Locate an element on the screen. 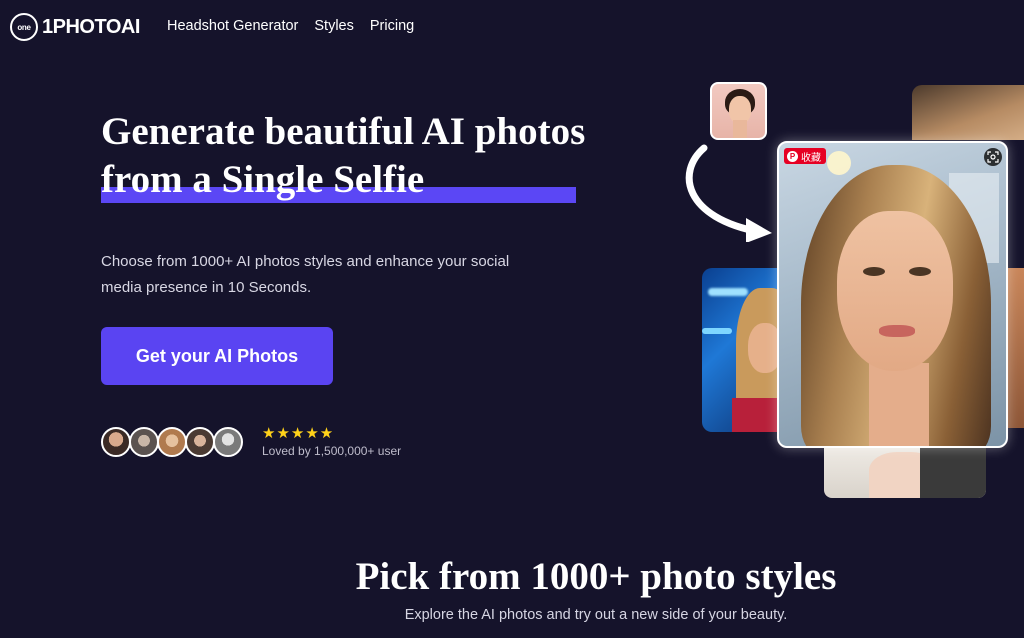 This screenshot has height=638, width=1024. visual-search-button is located at coordinates (993, 157).